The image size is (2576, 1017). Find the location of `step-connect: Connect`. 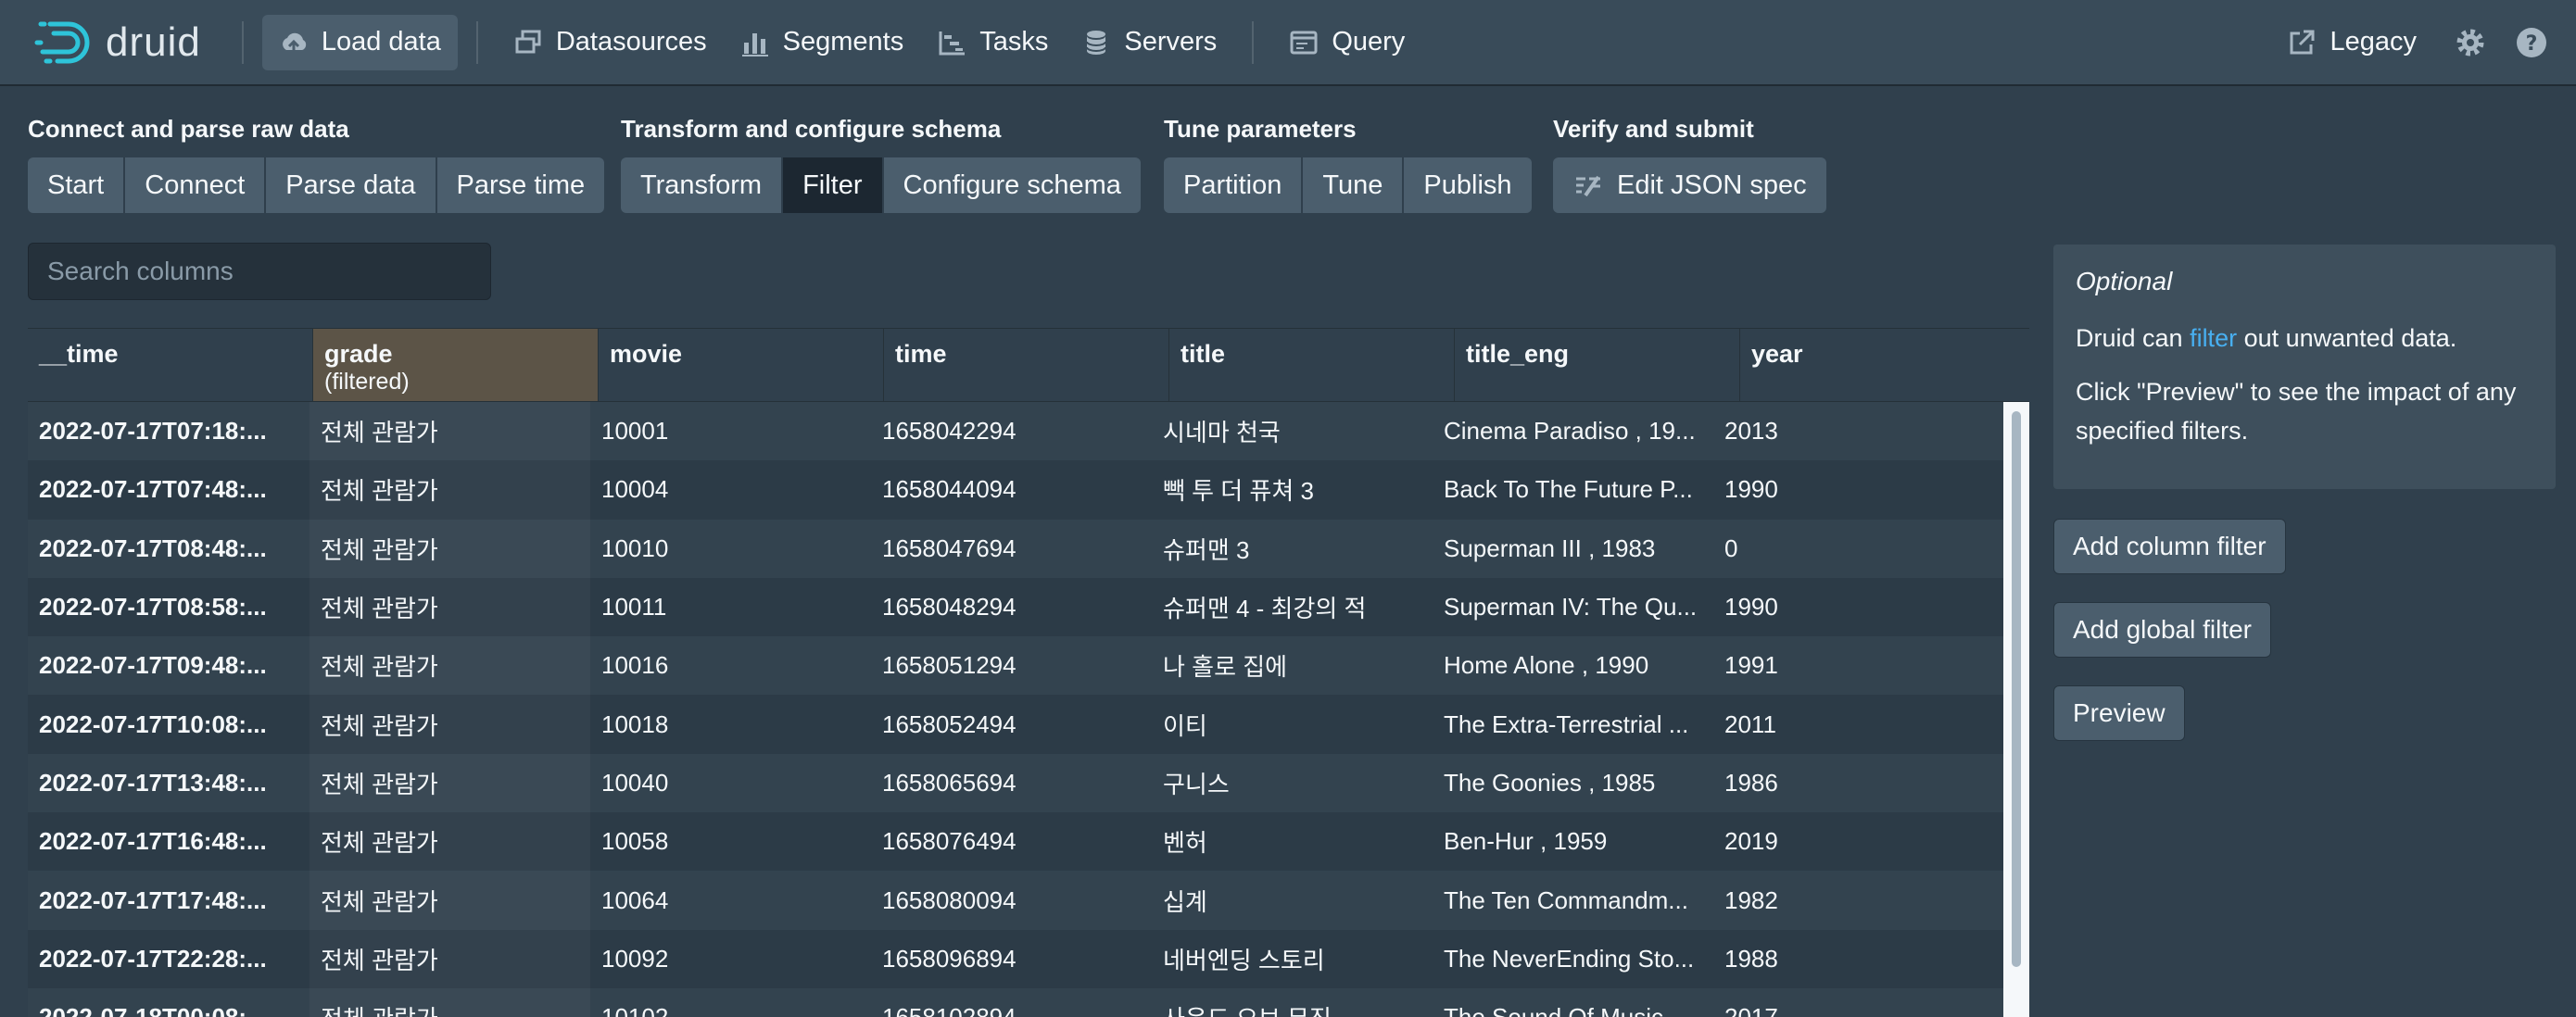

step-connect: Connect is located at coordinates (196, 185).